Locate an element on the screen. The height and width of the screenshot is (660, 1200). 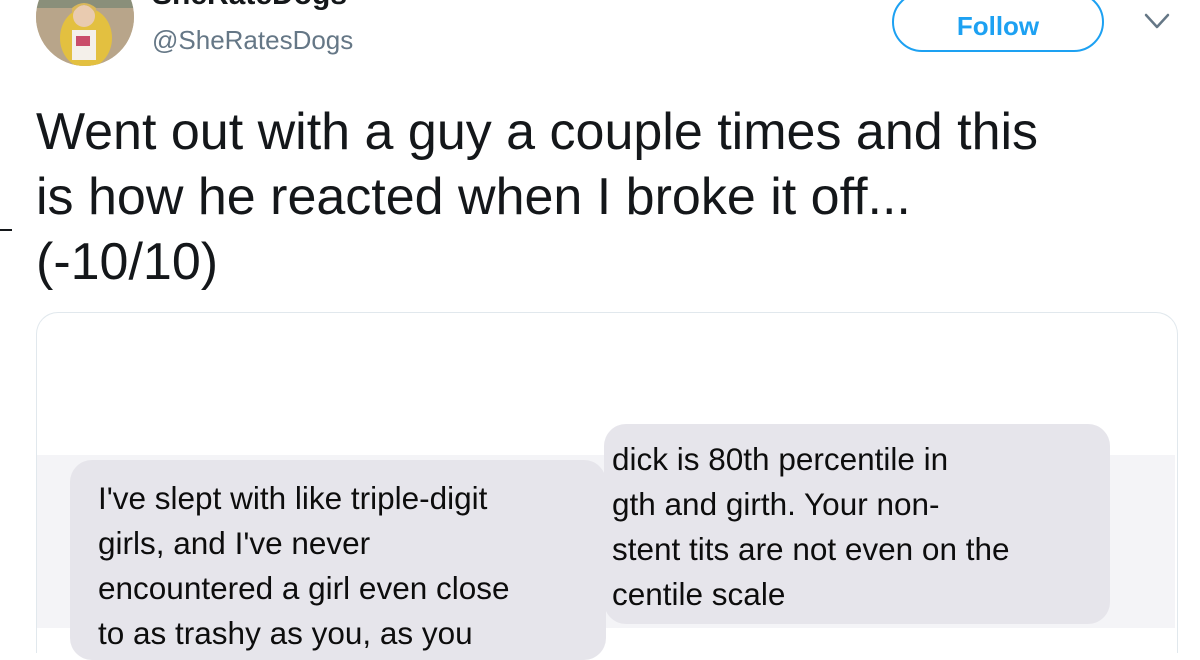
profile-photo-icon is located at coordinates (85, 33).